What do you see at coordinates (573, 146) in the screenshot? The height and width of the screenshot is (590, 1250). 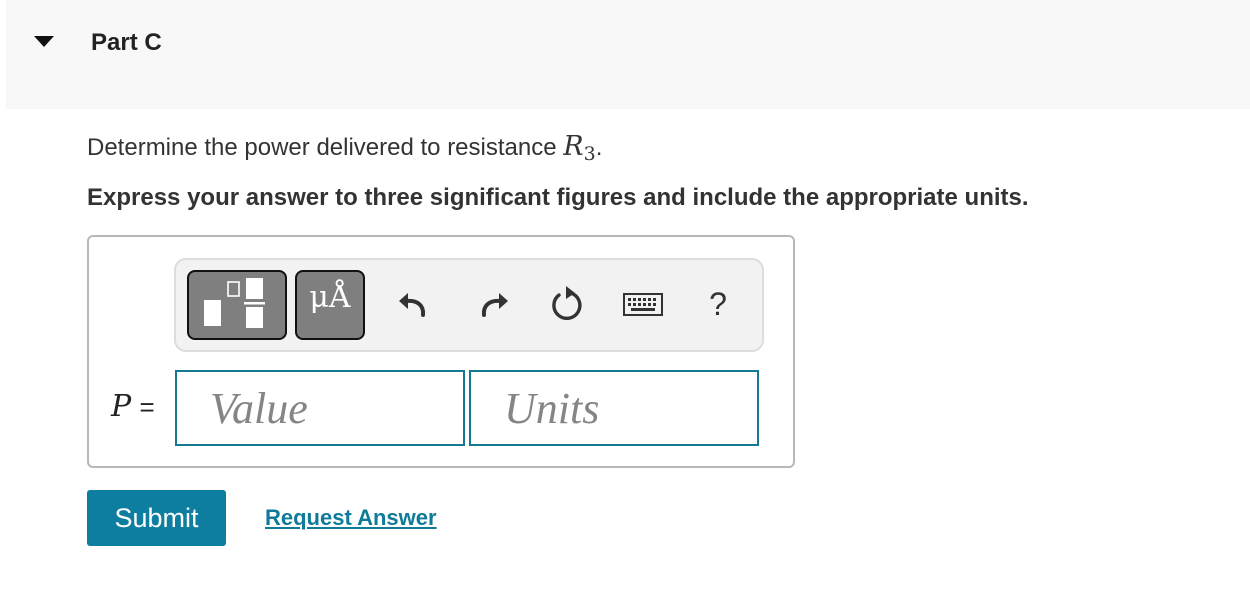 I see `math-symbol: R` at bounding box center [573, 146].